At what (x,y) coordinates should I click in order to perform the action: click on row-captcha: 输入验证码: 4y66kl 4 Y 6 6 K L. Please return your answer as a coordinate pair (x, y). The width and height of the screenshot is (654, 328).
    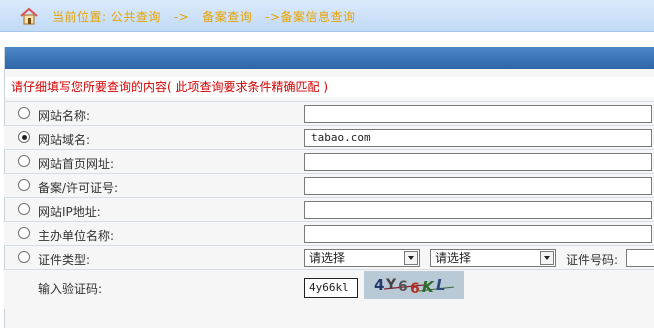
    Looking at the image, I should click on (329, 289).